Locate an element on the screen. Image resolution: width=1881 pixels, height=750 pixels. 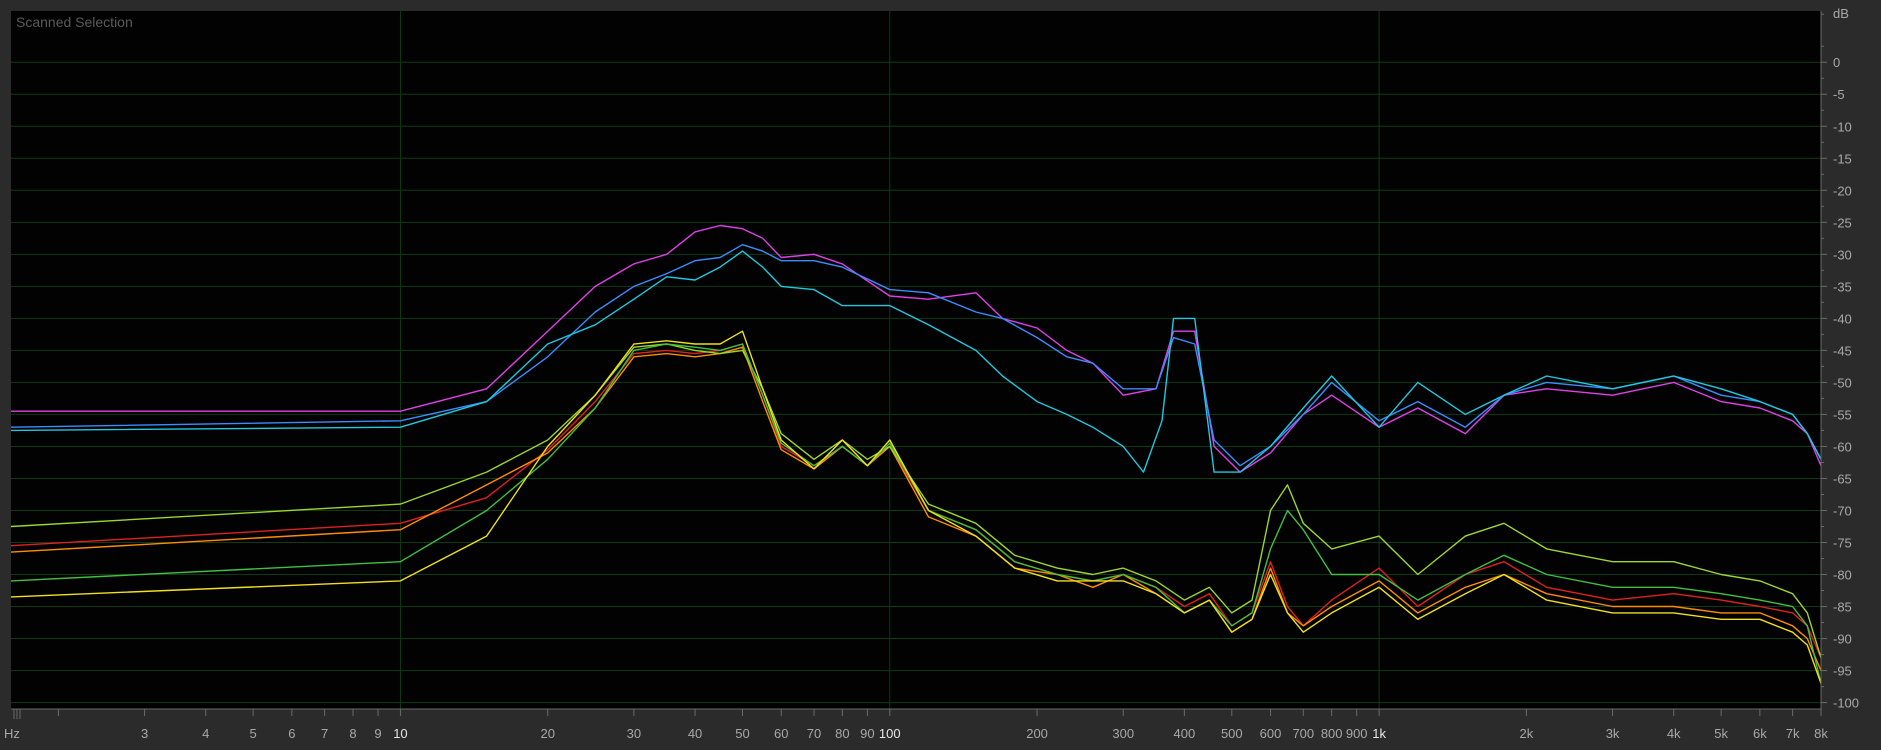
x-unit-label: Hz is located at coordinates (12, 733).